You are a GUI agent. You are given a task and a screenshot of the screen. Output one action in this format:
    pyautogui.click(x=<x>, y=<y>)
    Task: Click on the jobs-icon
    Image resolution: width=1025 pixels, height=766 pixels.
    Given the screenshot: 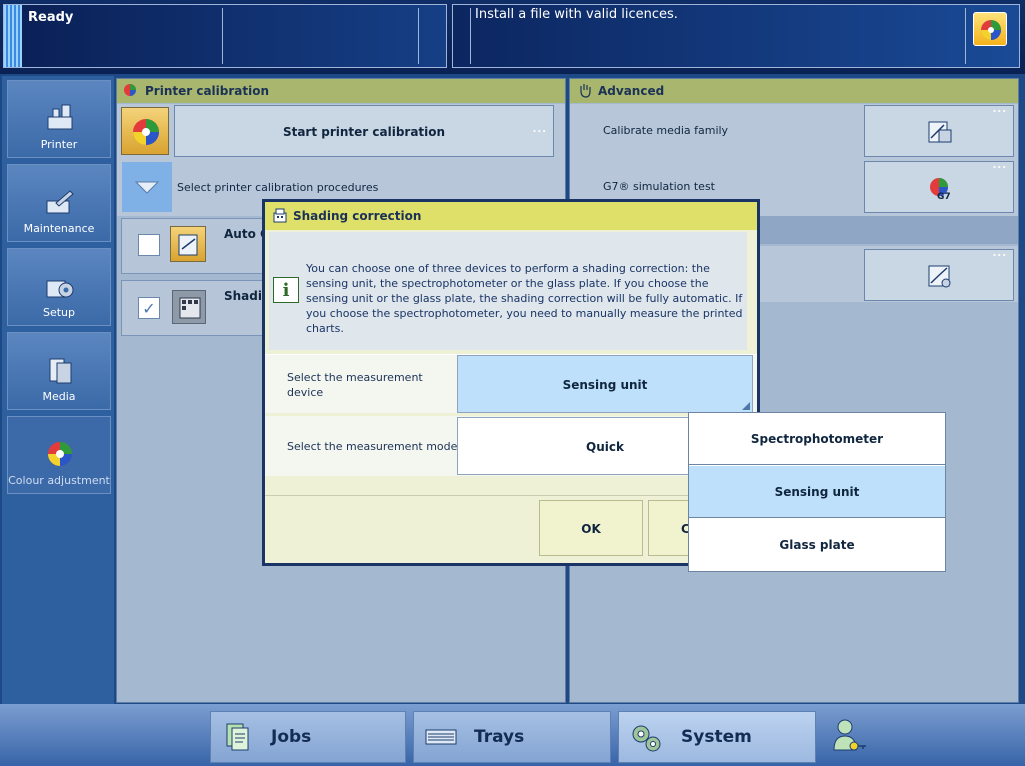 What is the action you would take?
    pyautogui.click(x=237, y=737)
    